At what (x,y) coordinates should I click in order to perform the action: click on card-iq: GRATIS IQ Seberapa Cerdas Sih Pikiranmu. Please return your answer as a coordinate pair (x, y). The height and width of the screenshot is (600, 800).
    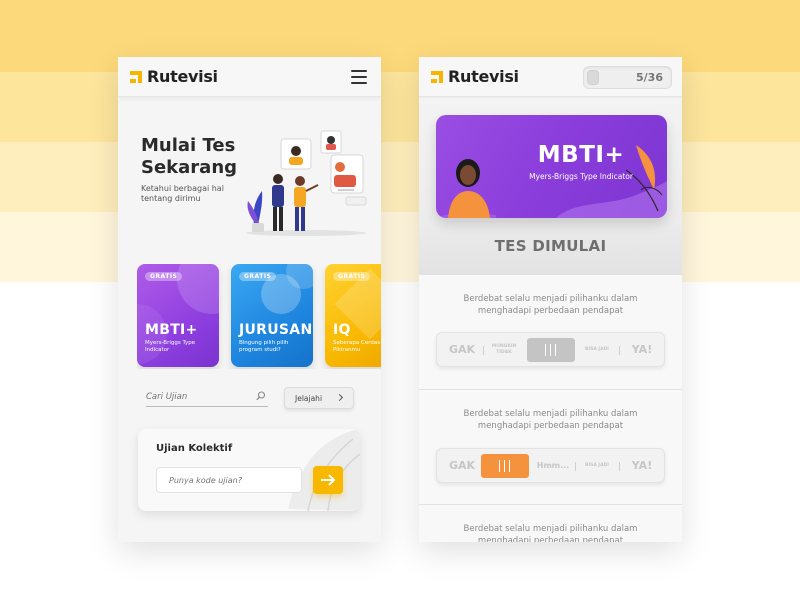
    Looking at the image, I should click on (353, 315).